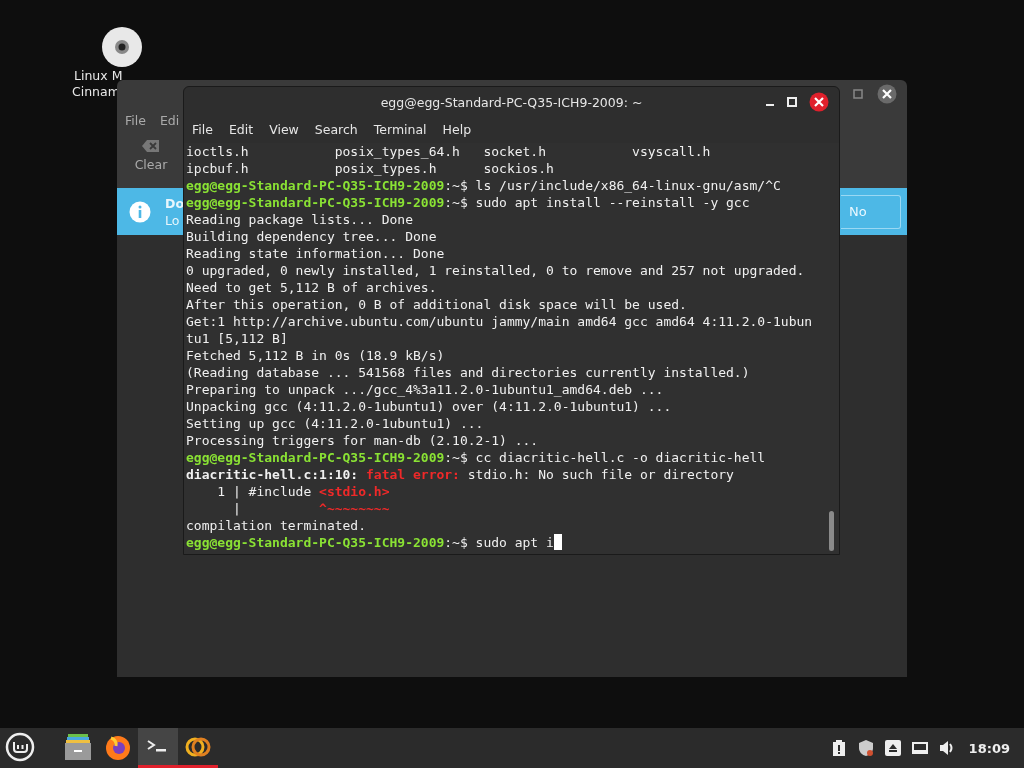 This screenshot has width=1024, height=768. Describe the element at coordinates (299, 219) in the screenshot. I see `terminal-text: Reading package lists... Done` at that location.